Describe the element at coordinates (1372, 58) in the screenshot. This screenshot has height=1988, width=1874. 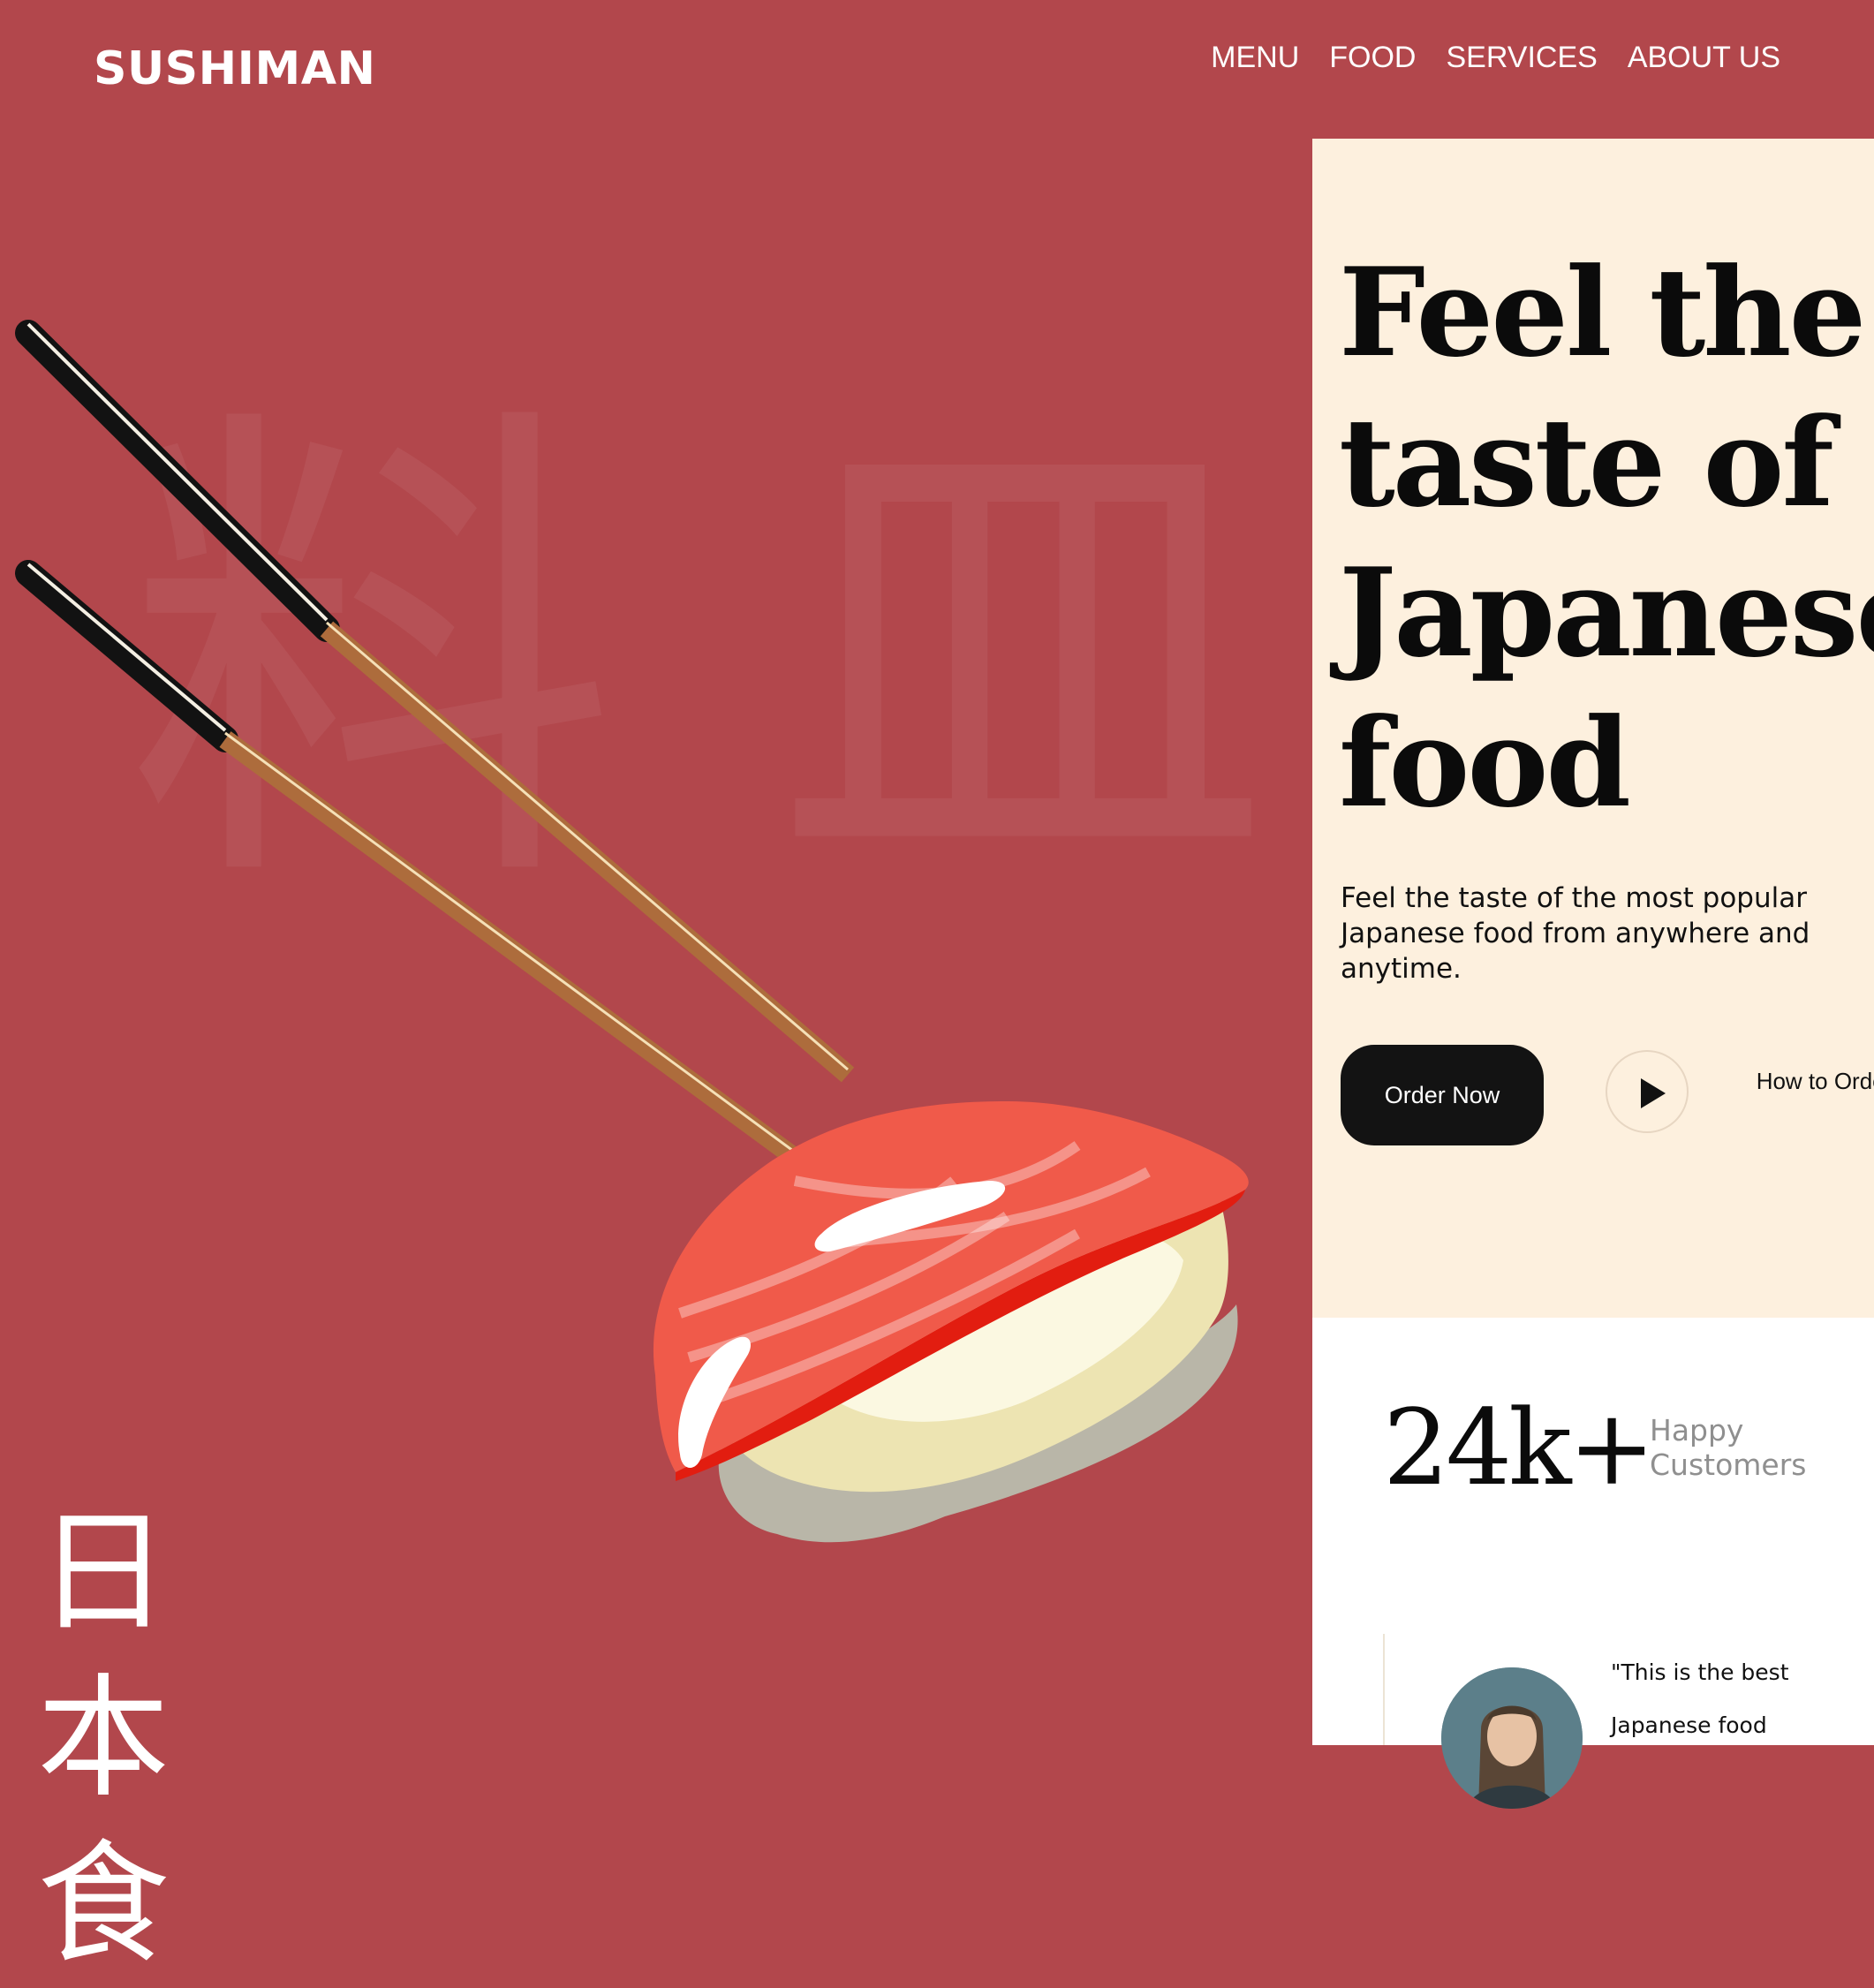
I see `nav-item-food: FOOD` at that location.